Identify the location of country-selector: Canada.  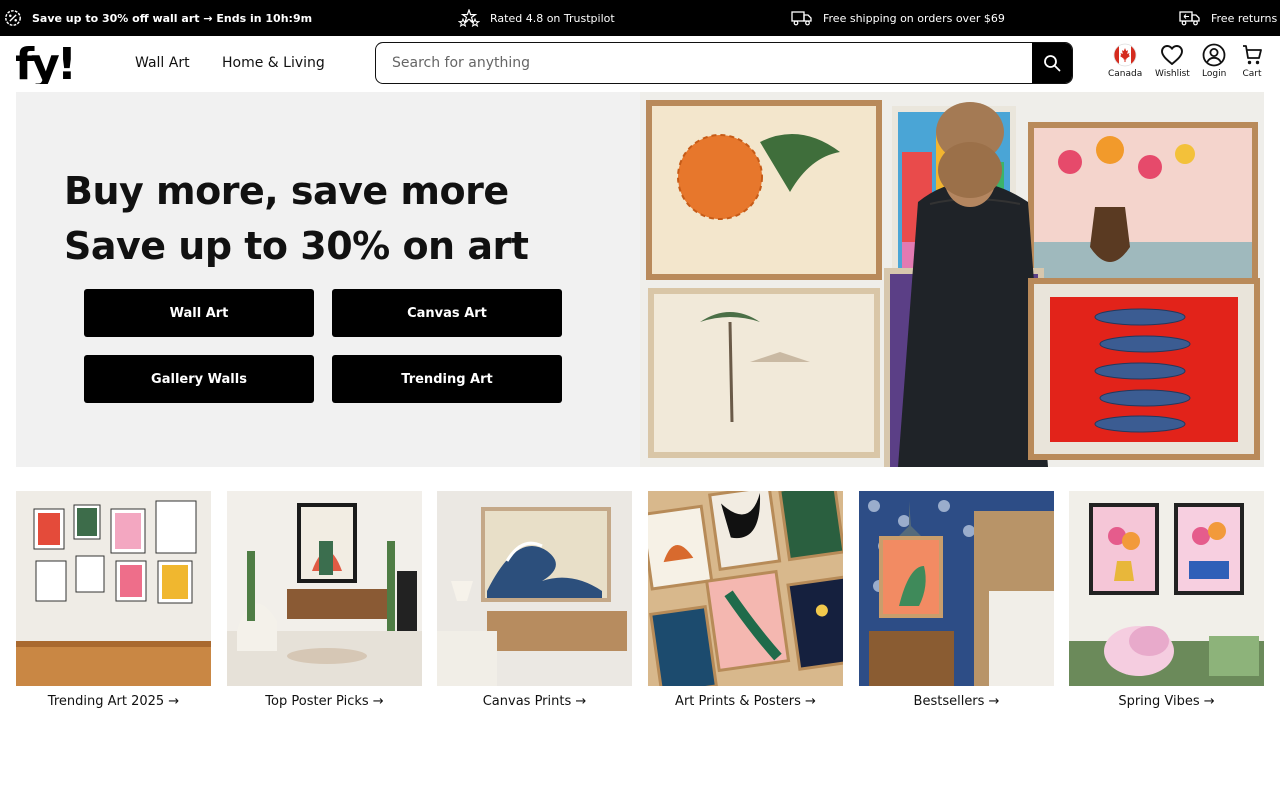
(1125, 61).